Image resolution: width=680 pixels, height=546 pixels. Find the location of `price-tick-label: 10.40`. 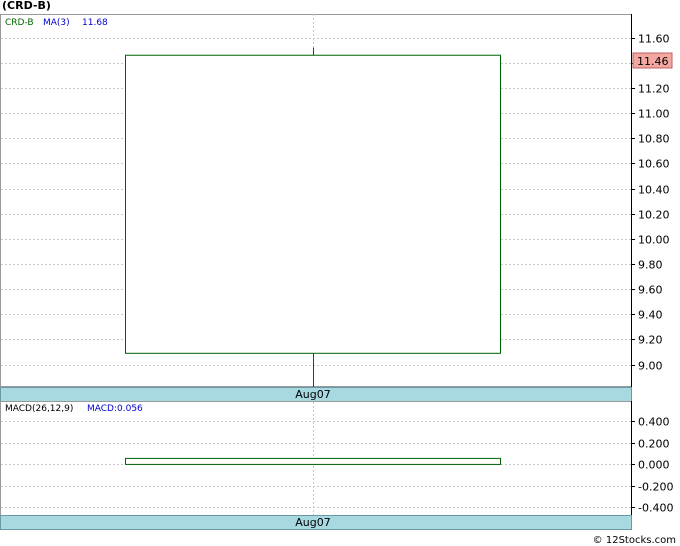

price-tick-label: 10.40 is located at coordinates (654, 190).